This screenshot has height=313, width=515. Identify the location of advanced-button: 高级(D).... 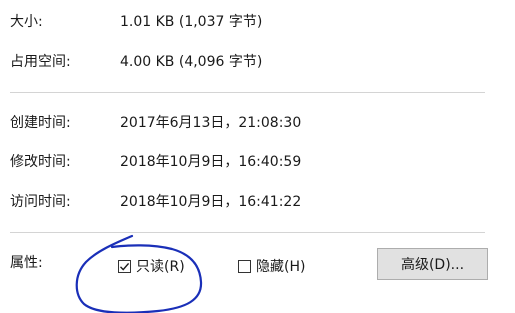
(432, 264).